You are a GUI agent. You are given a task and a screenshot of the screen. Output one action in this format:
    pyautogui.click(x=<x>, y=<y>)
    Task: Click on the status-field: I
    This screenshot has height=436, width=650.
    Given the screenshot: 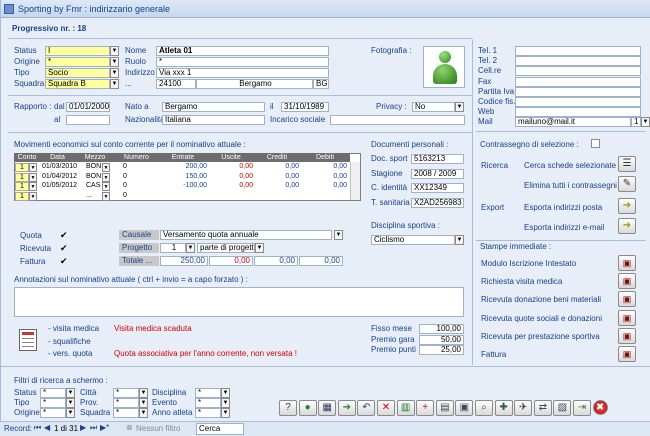 What is the action you would take?
    pyautogui.click(x=77, y=51)
    